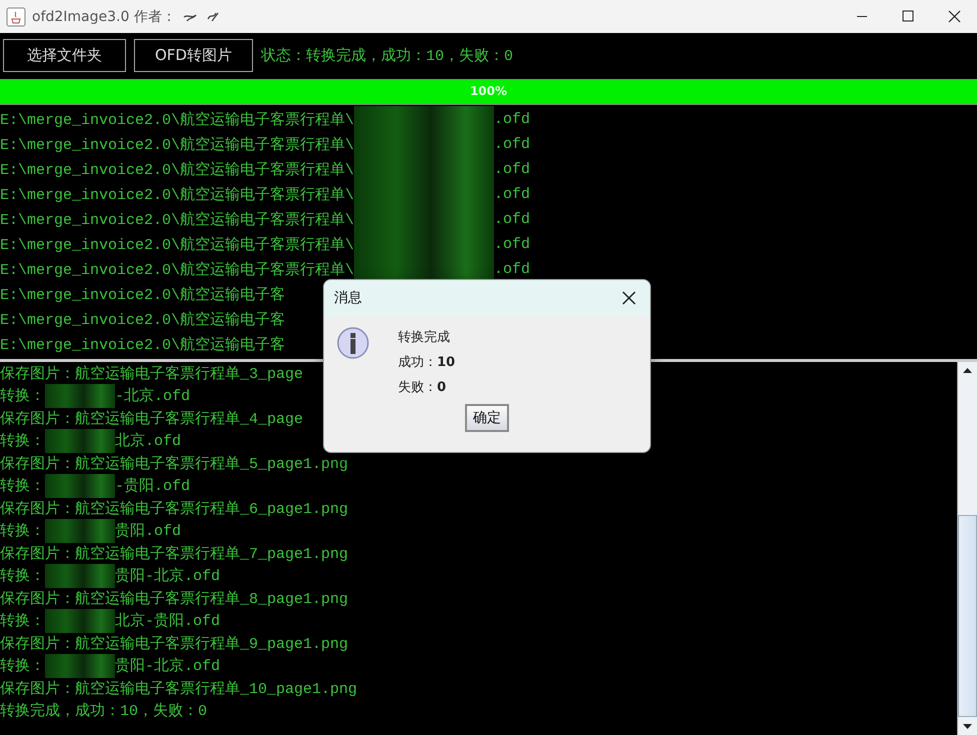 This screenshot has height=735, width=977. I want to click on message-text: 失败：0, so click(423, 387).